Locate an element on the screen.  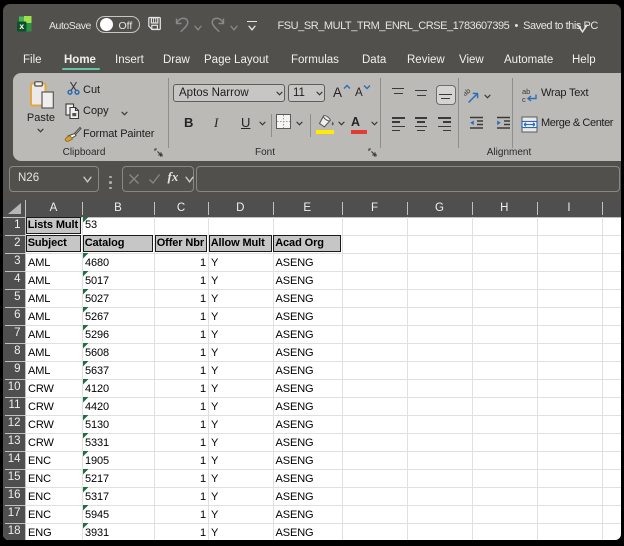
svg-text: x is located at coordinates (21, 26).